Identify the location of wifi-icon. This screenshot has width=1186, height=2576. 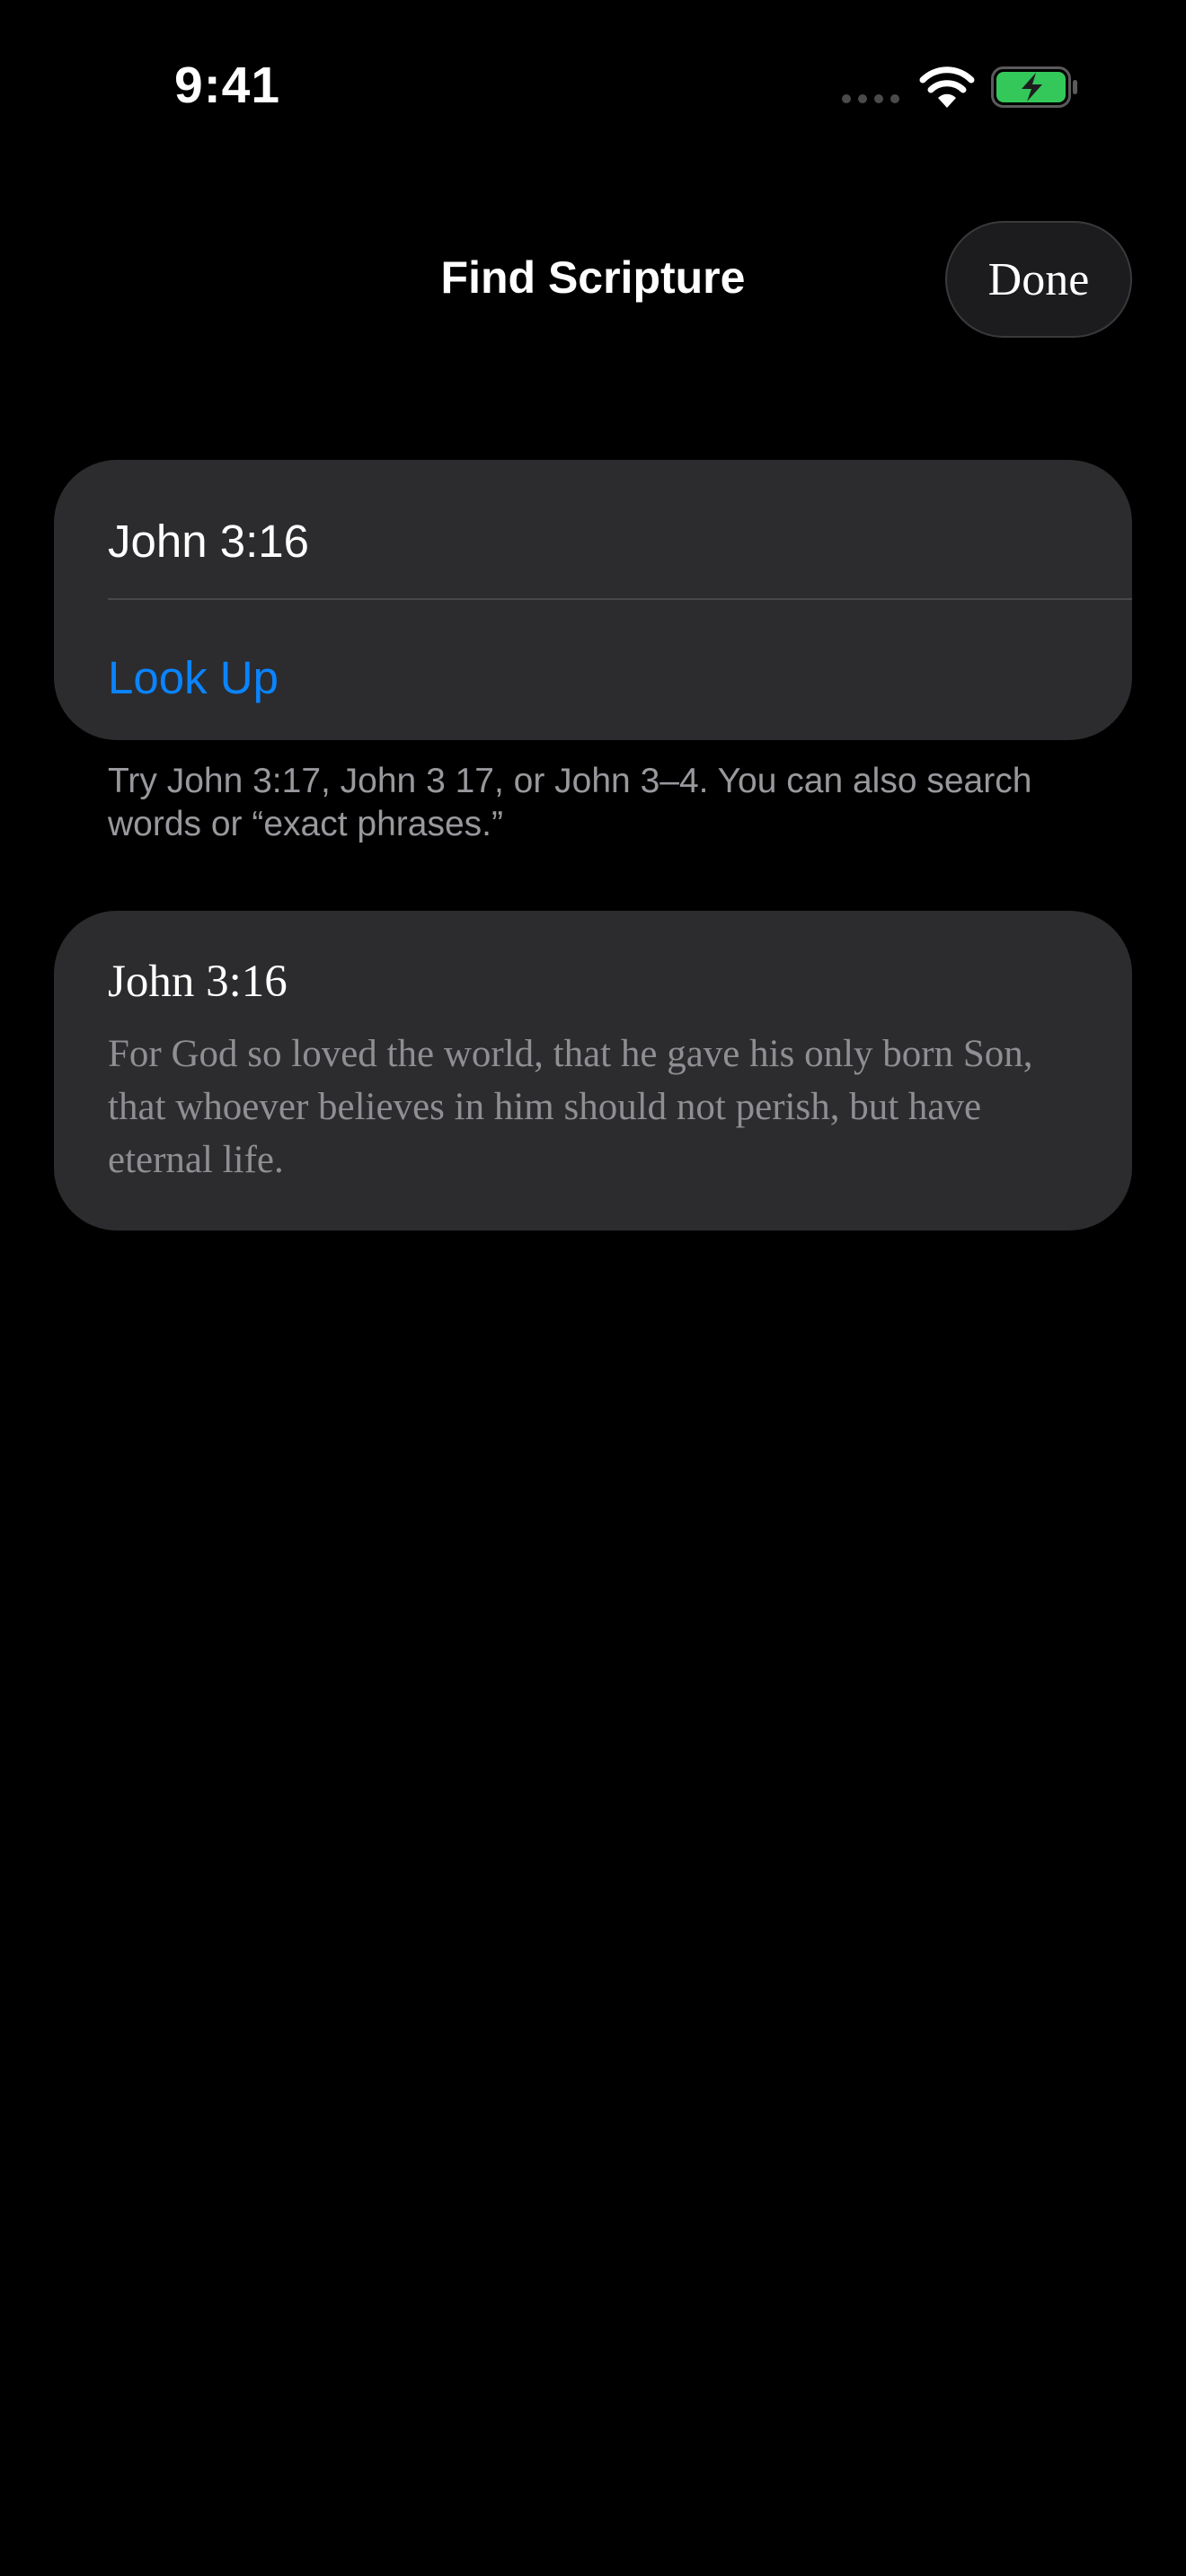
(947, 87).